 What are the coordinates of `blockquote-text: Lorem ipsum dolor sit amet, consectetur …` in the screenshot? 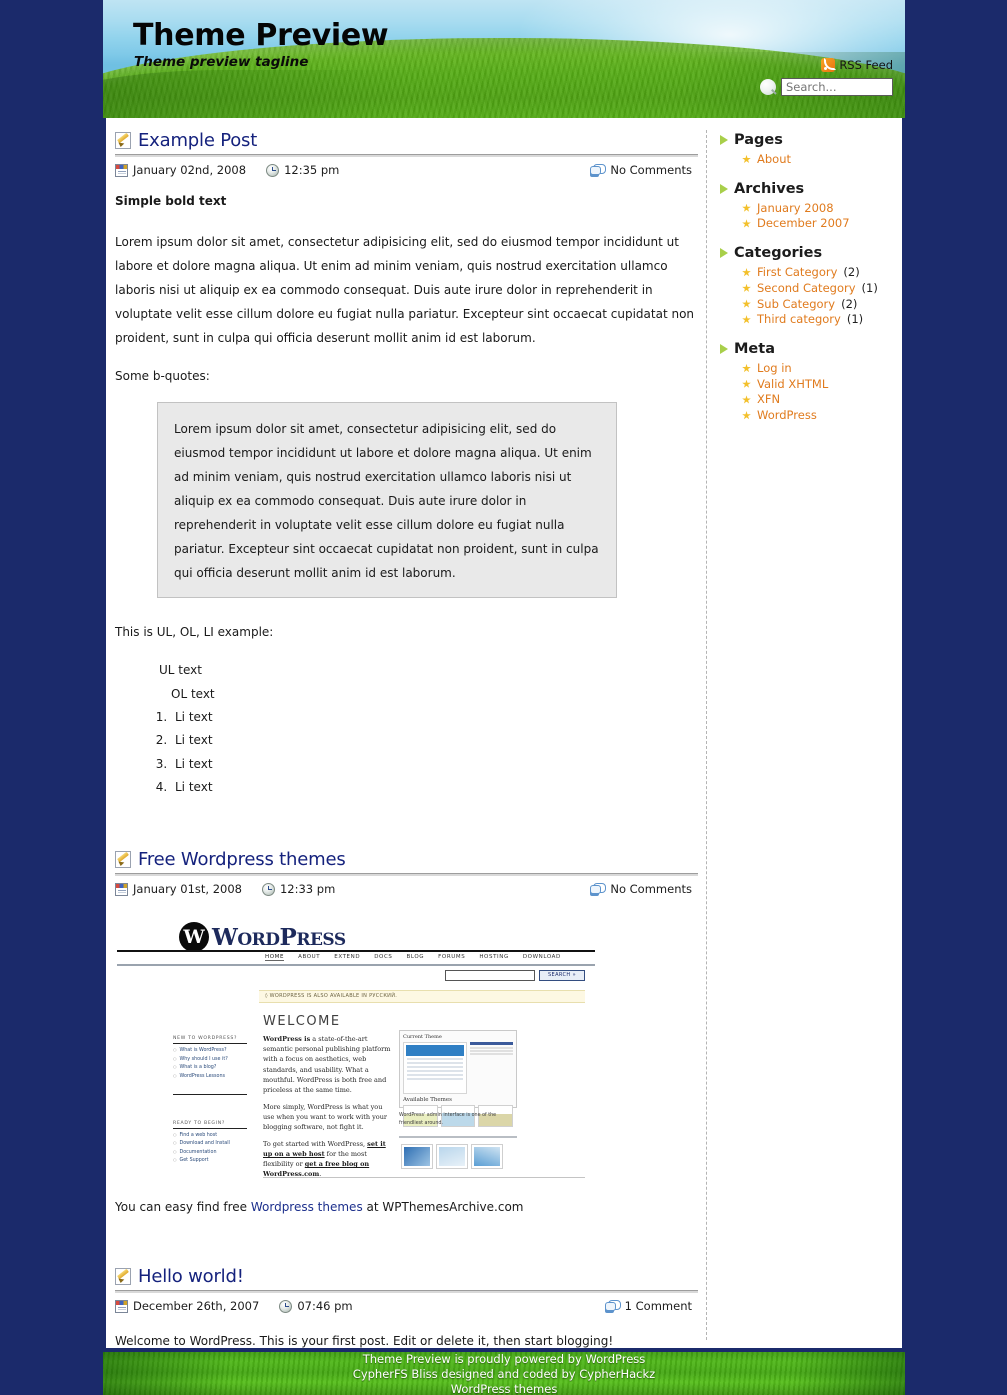 It's located at (386, 500).